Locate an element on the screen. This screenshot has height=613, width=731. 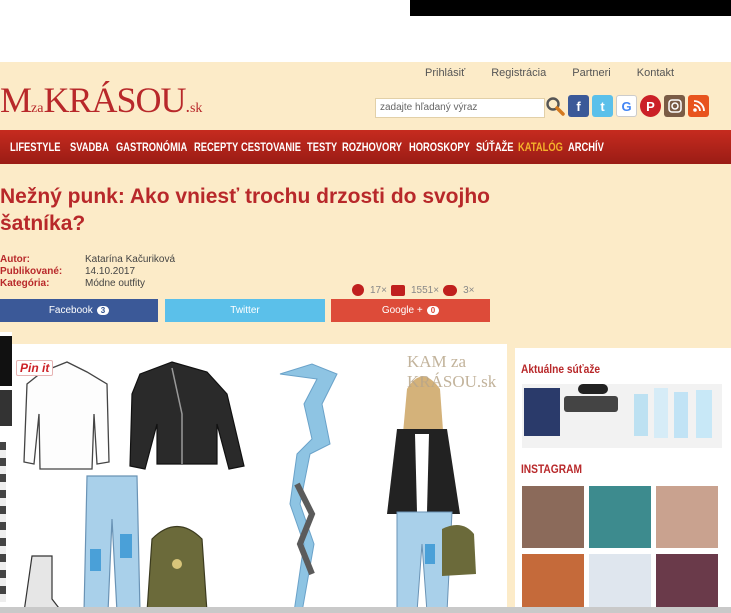
nav-recepty: RECEPTY is located at coordinates (216, 147).